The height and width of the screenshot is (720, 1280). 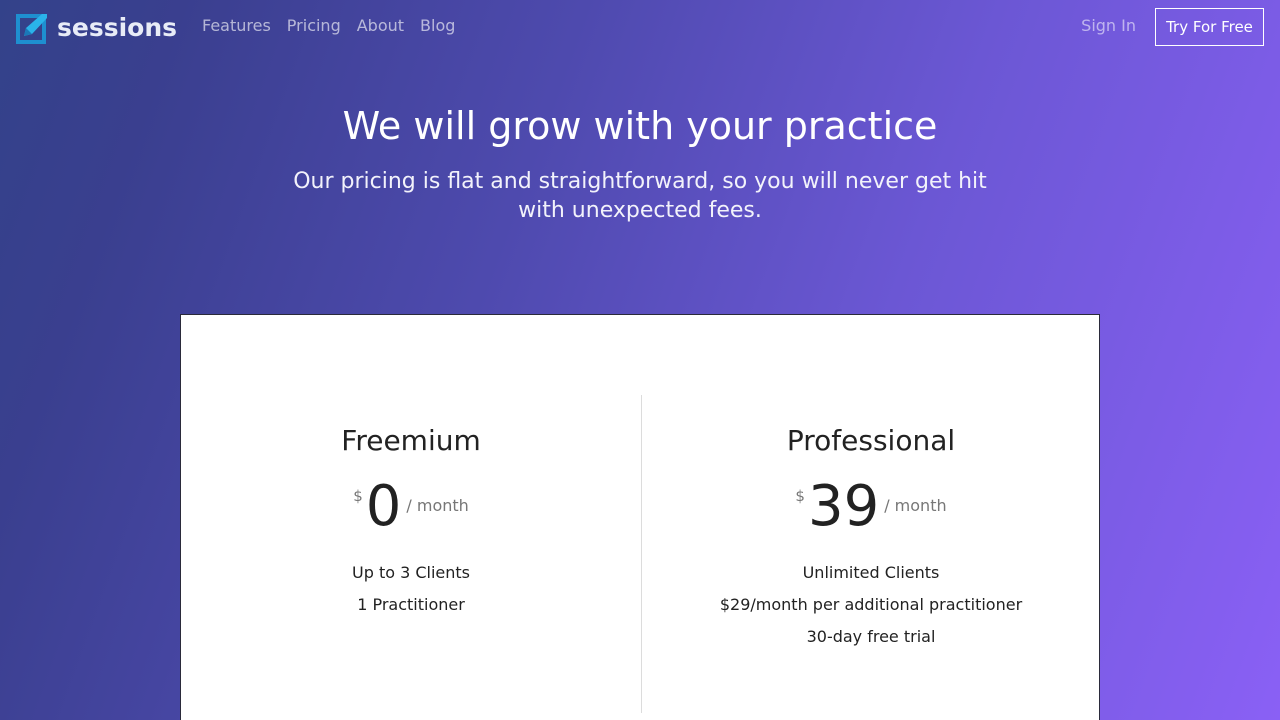 I want to click on feature-list: Up to 3 Clients 1 Practitioner, so click(x=411, y=589).